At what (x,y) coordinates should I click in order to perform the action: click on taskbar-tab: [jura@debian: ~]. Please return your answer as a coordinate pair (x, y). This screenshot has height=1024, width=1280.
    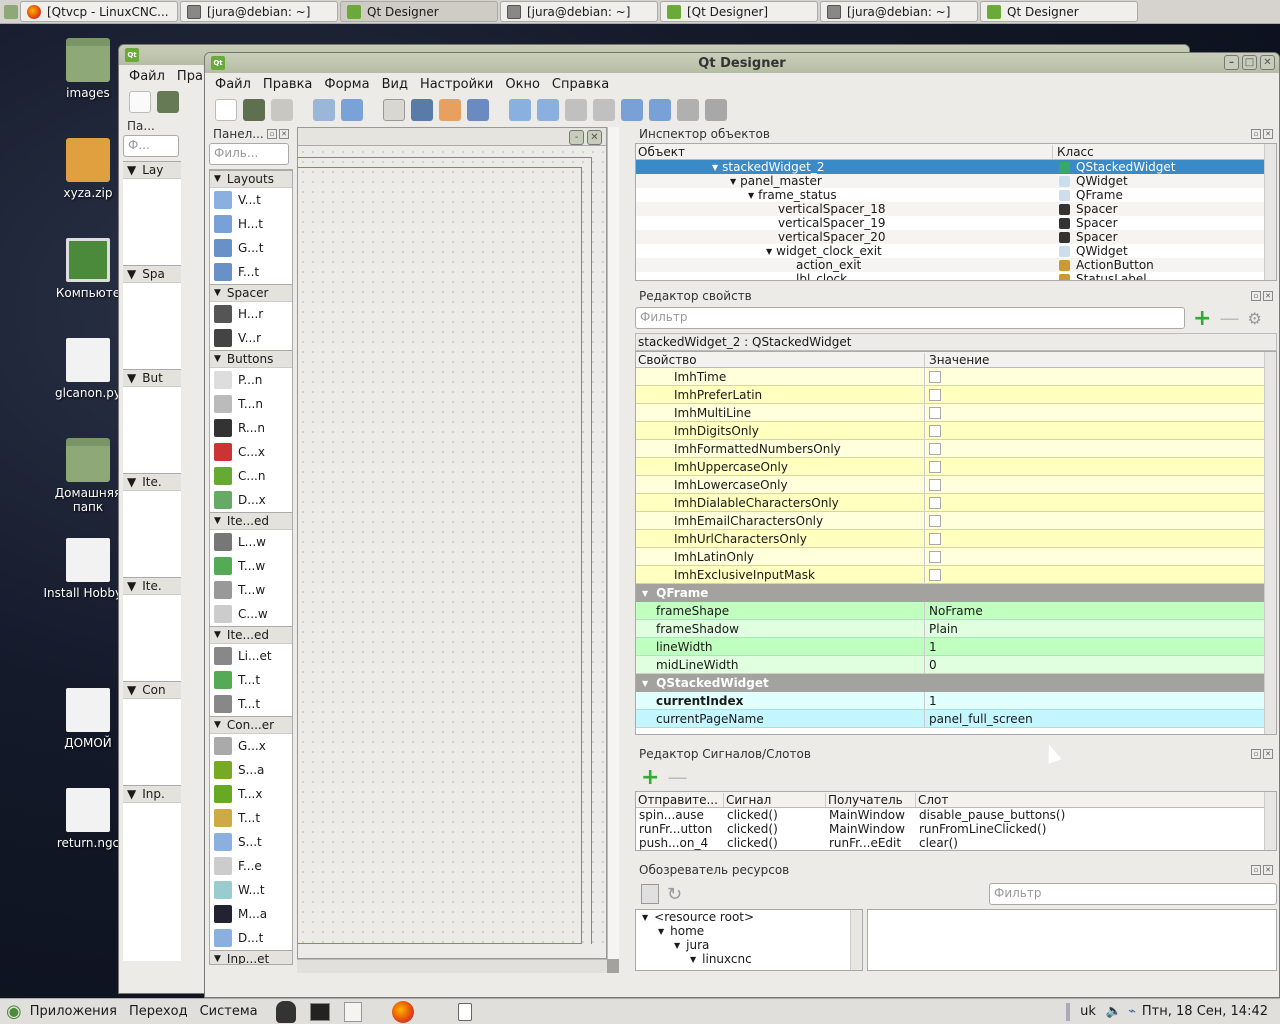
    Looking at the image, I should click on (259, 11).